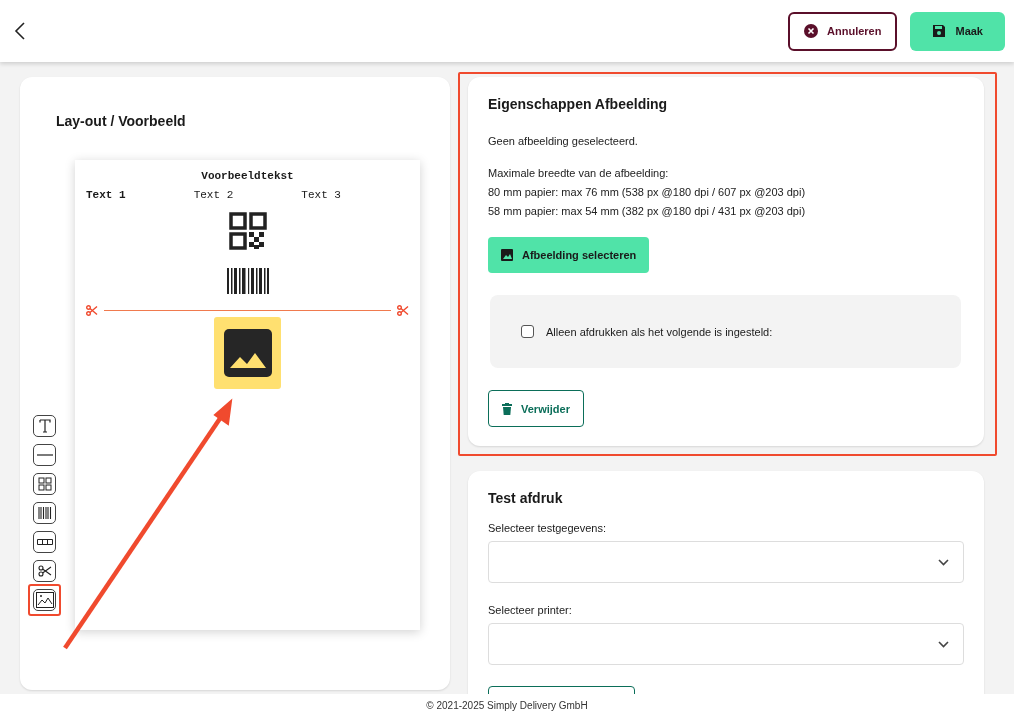 The image size is (1014, 716). Describe the element at coordinates (106, 195) in the screenshot. I see `preview-text: Text 1` at that location.